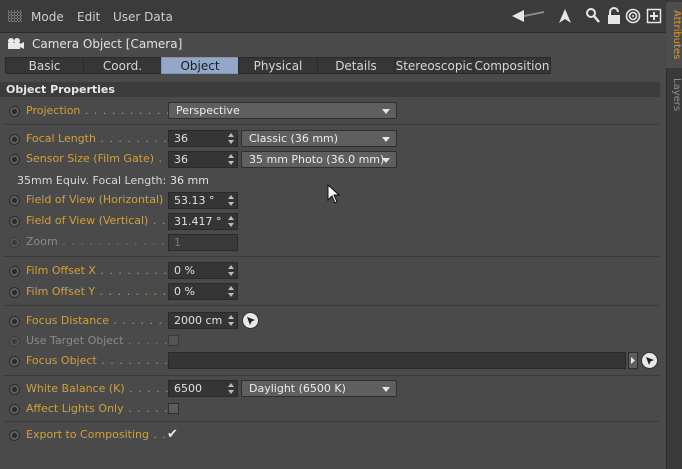 Image resolution: width=682 pixels, height=469 pixels. Describe the element at coordinates (87, 434) in the screenshot. I see `label-text: Export to Compositing` at that location.